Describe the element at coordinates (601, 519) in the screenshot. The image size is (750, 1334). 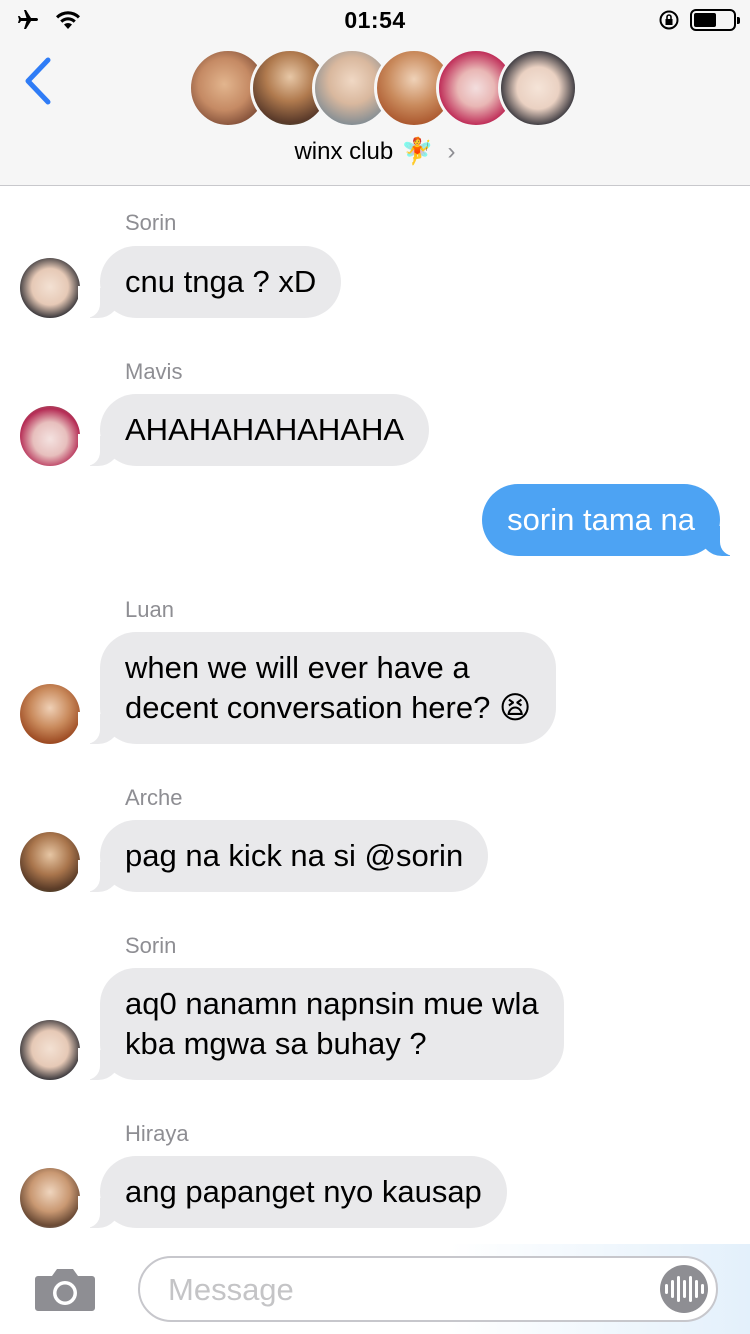
I see `message-text: sorin tama na` at that location.